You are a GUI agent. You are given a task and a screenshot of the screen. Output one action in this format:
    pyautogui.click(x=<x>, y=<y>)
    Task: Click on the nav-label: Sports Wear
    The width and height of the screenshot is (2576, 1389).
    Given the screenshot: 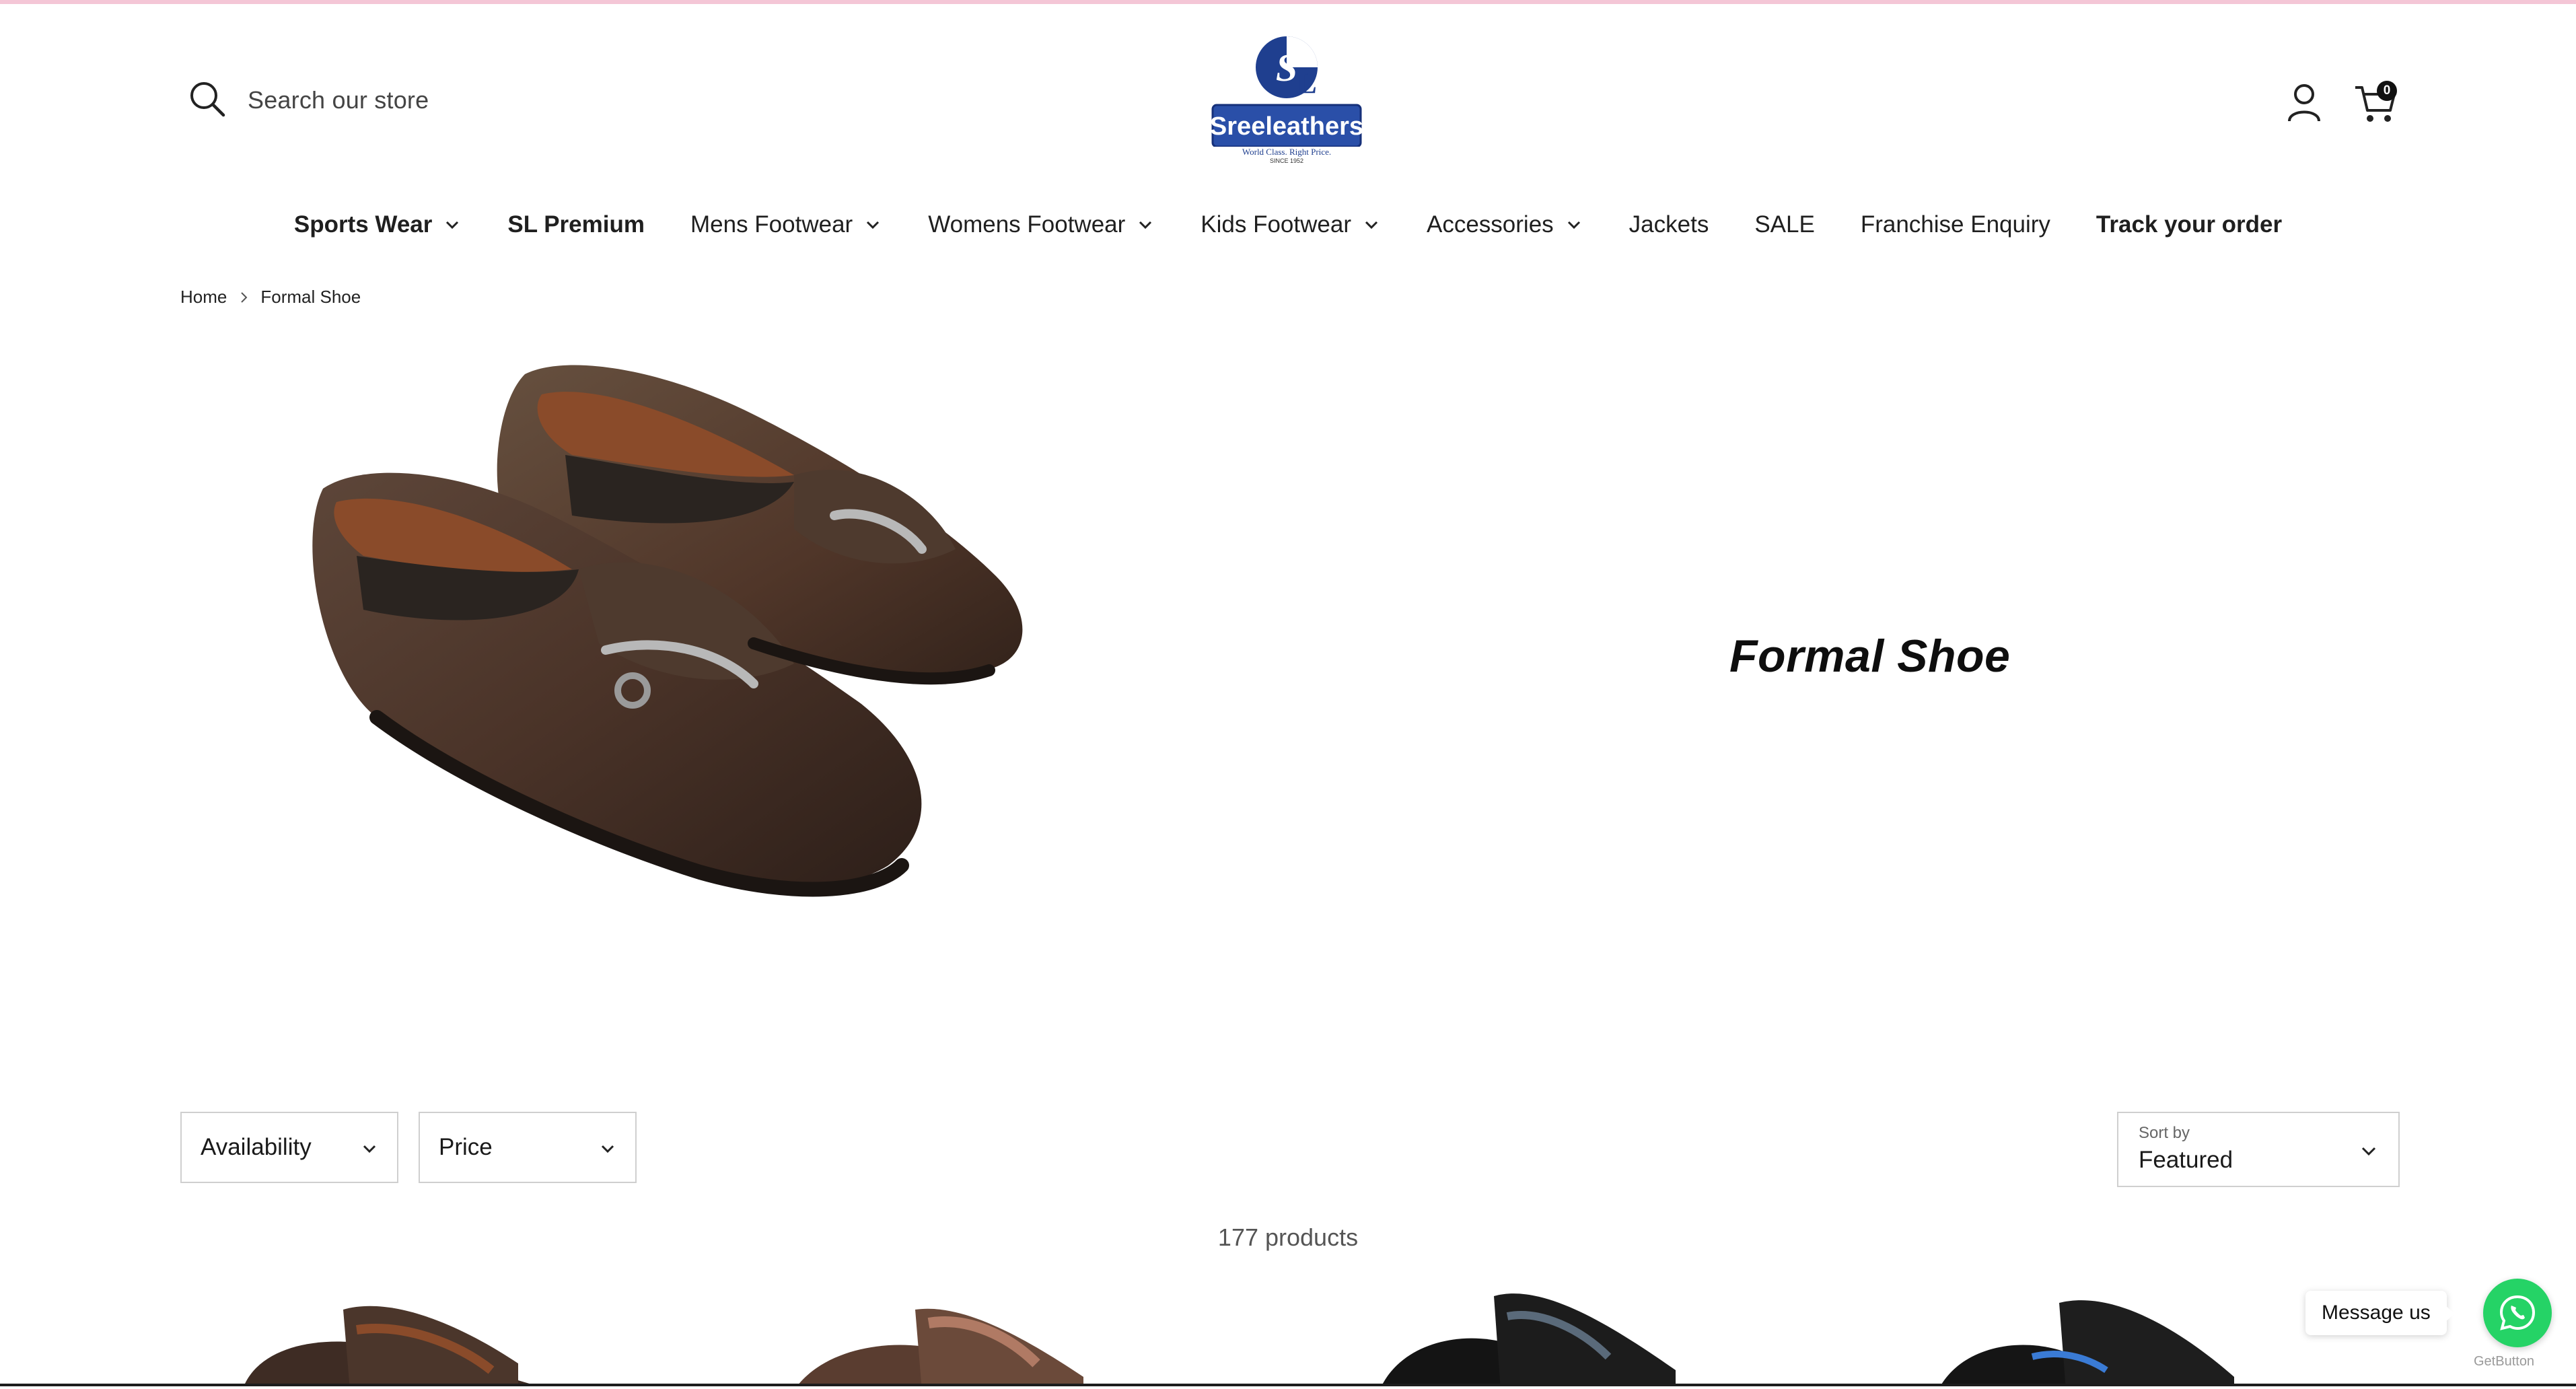 What is the action you would take?
    pyautogui.click(x=363, y=224)
    